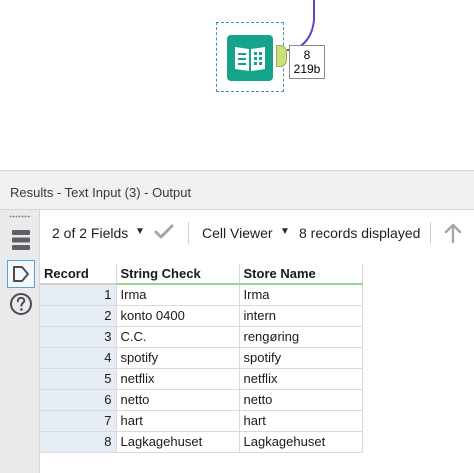  Describe the element at coordinates (78, 442) in the screenshot. I see `record-number-cell: 8` at that location.